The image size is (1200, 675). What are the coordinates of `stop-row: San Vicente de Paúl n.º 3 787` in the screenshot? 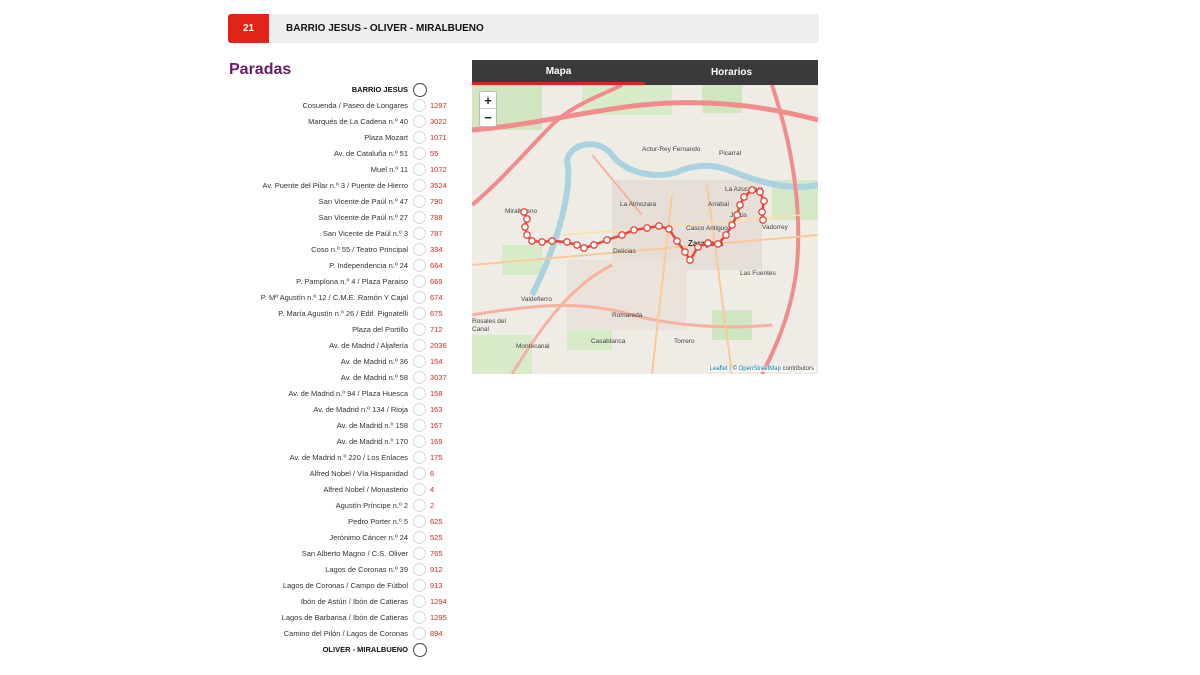 It's located at (330, 234).